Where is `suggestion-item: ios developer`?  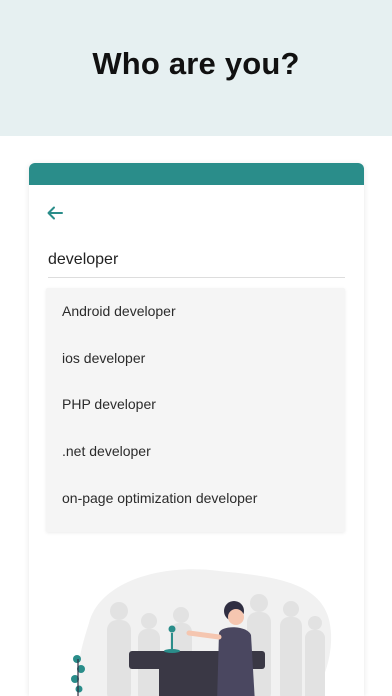 suggestion-item: ios developer is located at coordinates (195, 358).